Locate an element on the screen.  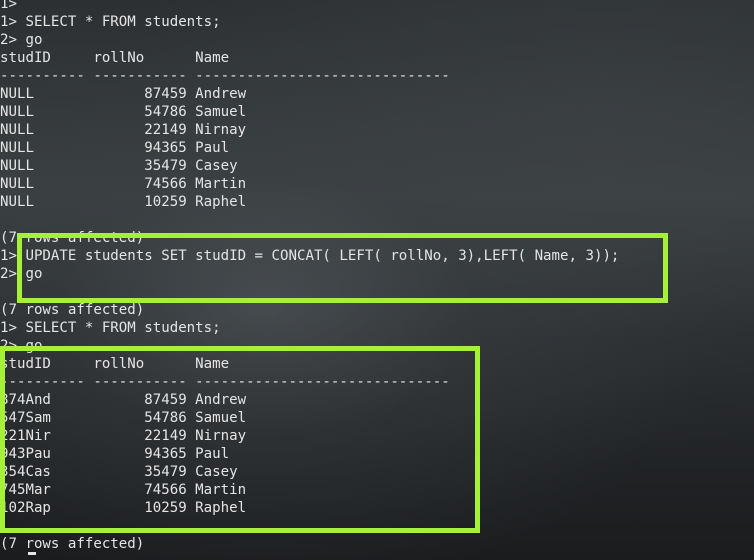
terminal-line: 354Cas 35479 Casey is located at coordinates (119, 472).